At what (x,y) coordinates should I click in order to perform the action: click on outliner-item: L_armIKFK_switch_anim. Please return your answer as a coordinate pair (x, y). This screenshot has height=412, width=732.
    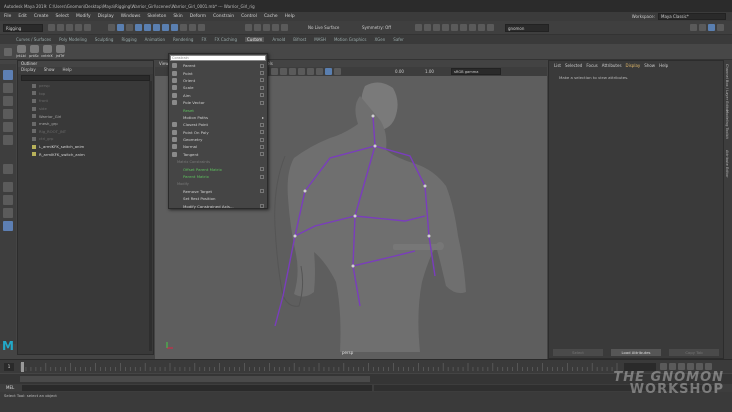
    Looking at the image, I should click on (85, 147).